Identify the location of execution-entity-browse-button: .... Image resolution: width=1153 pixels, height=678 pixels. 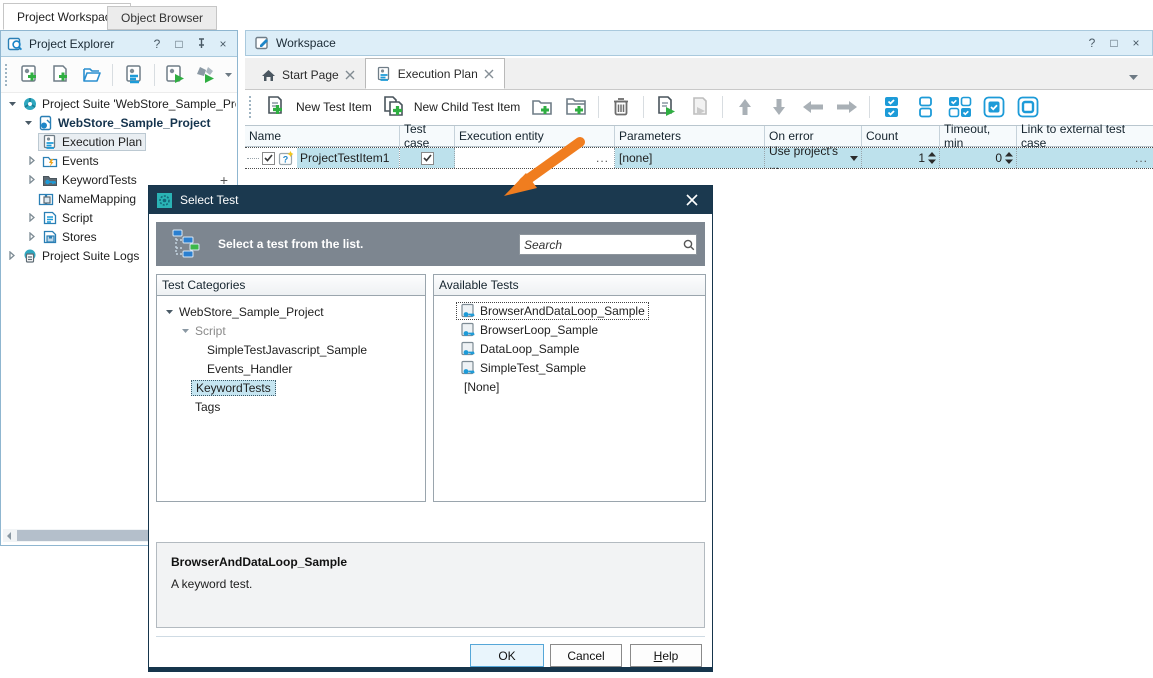
(605, 158).